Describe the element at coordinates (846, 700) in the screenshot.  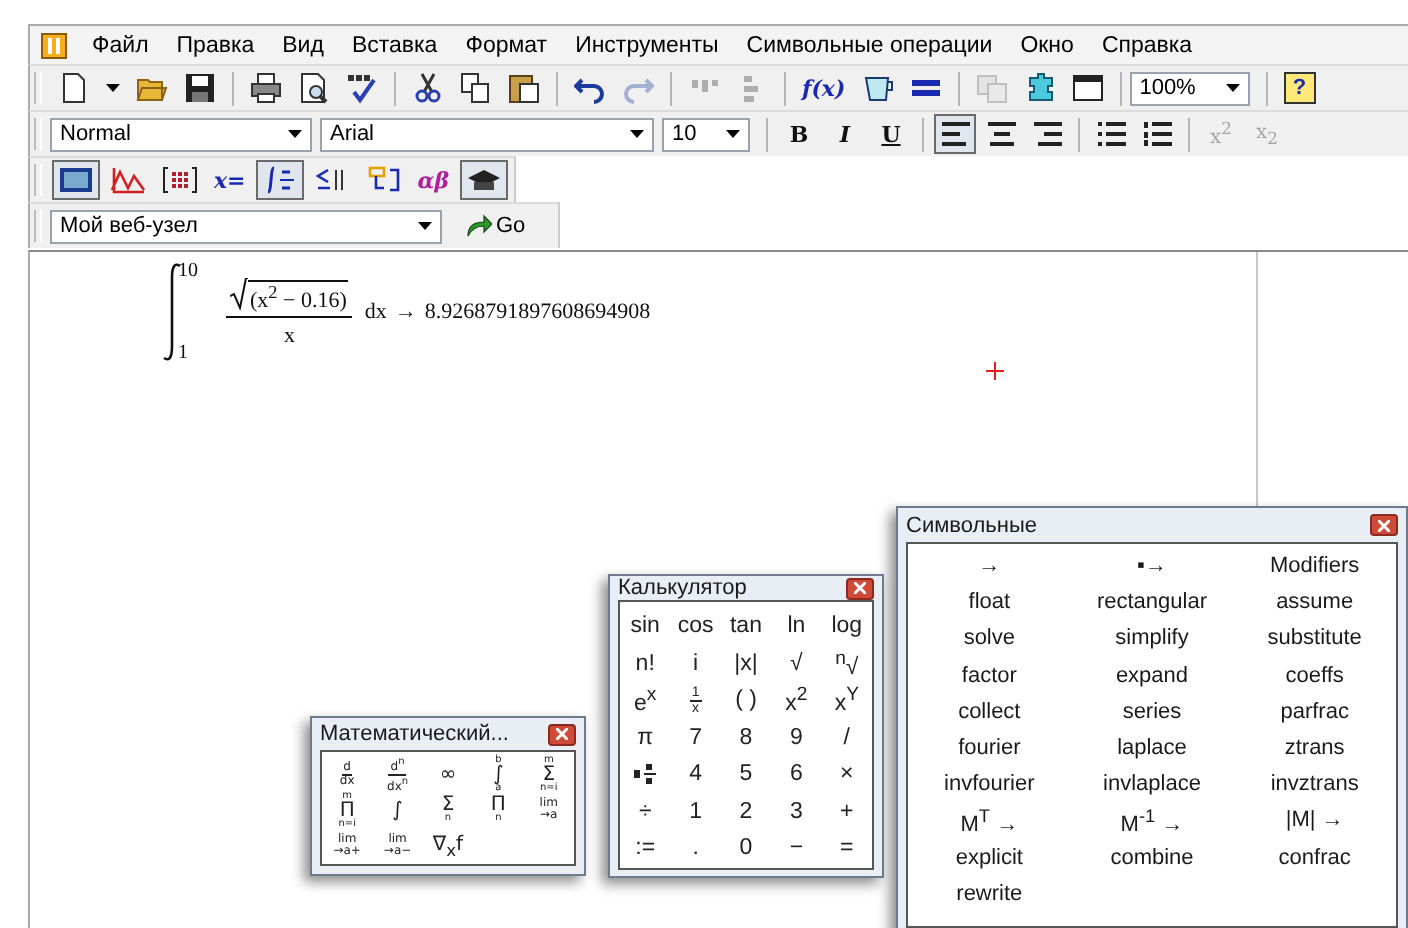
I see `calculator-key: x$^{Y}$` at that location.